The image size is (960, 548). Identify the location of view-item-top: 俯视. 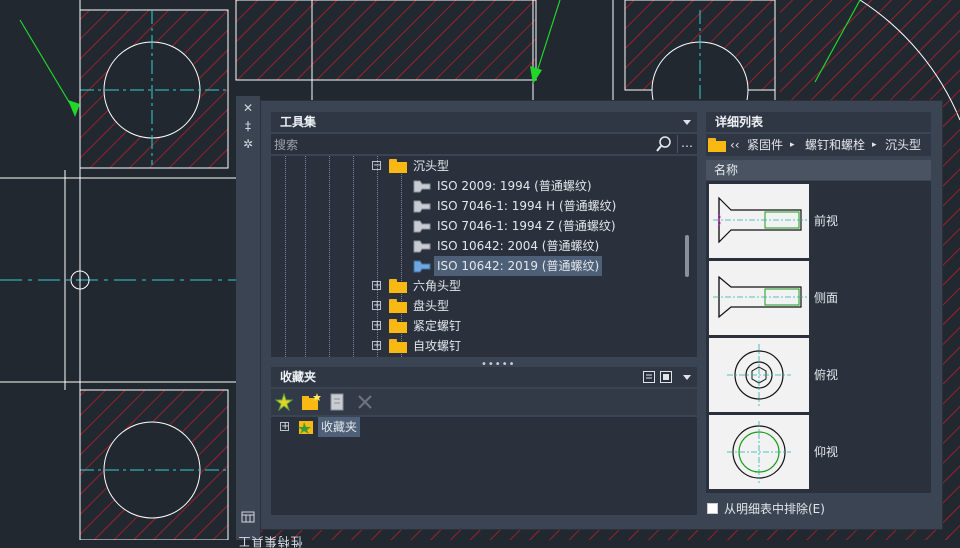
(816, 375).